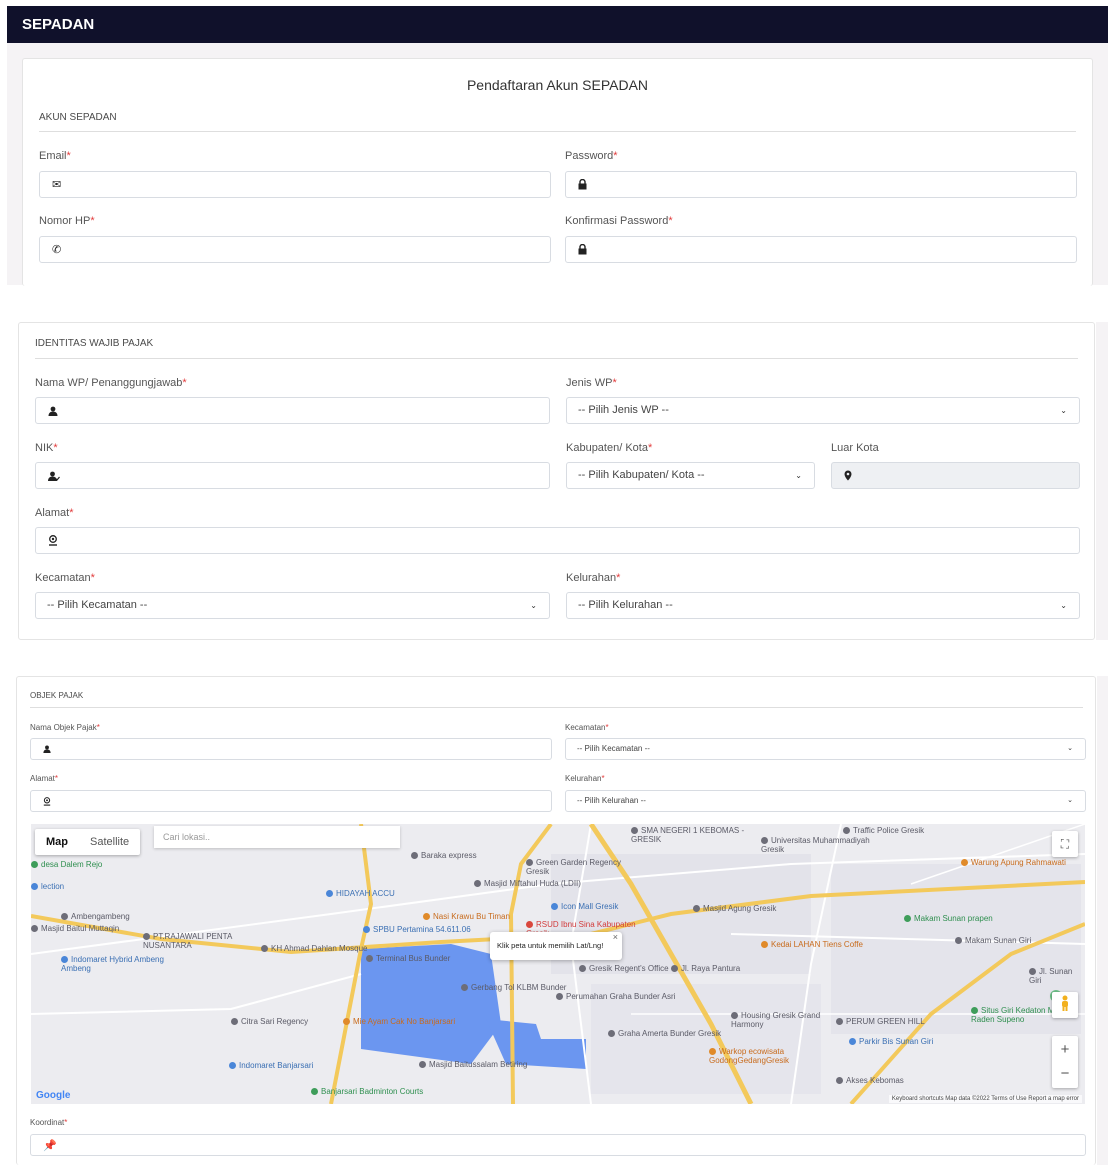  Describe the element at coordinates (1057, 976) in the screenshot. I see `map-place-label: Jl. Sunan Giri` at that location.